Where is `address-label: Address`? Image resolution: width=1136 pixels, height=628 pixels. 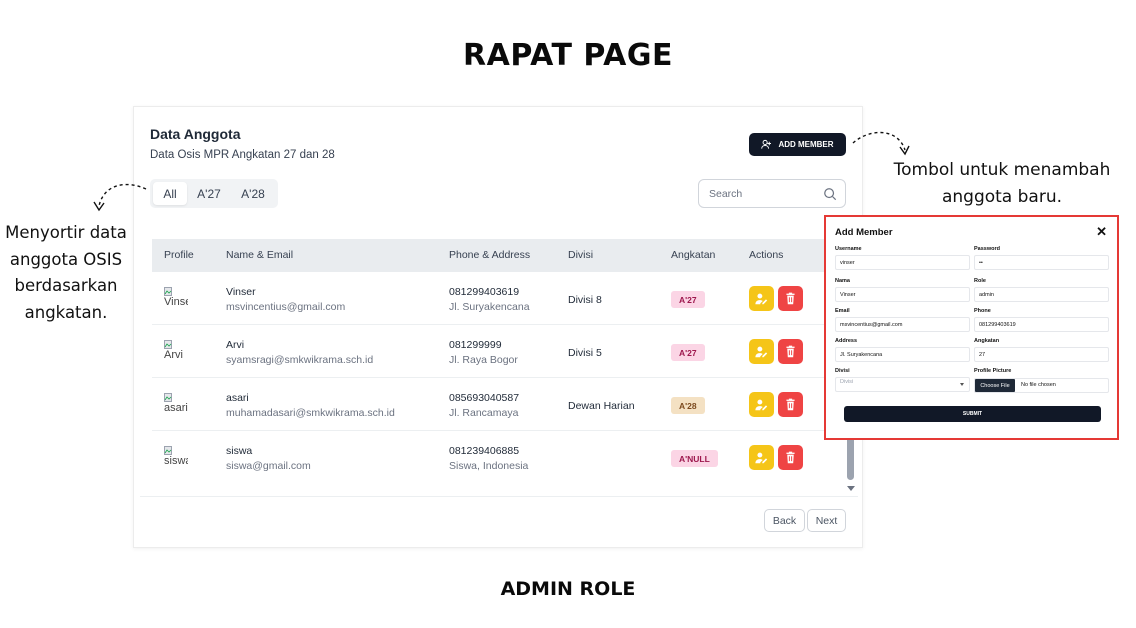 address-label: Address is located at coordinates (846, 341).